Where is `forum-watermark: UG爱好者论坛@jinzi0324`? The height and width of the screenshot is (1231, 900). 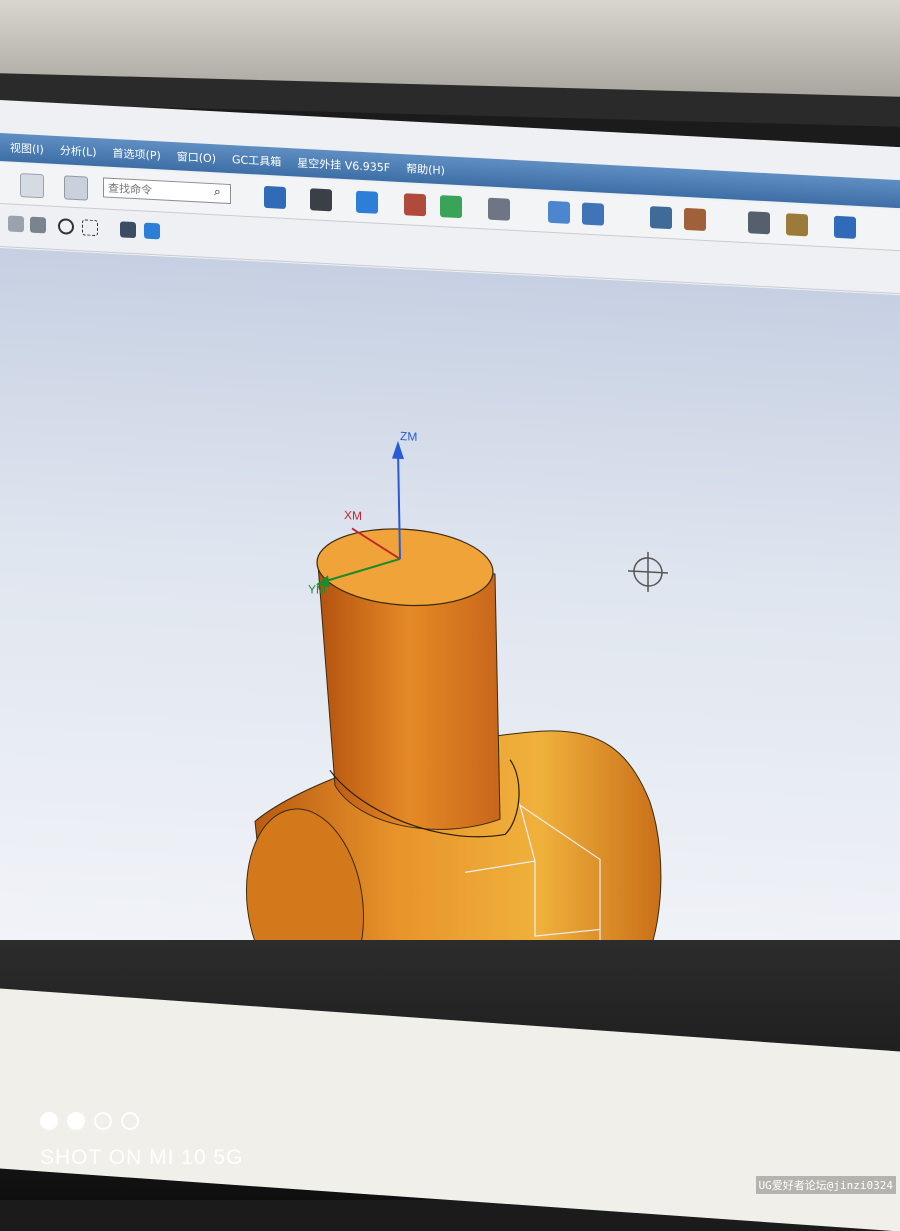 forum-watermark: UG爱好者论坛@jinzi0324 is located at coordinates (825, 1185).